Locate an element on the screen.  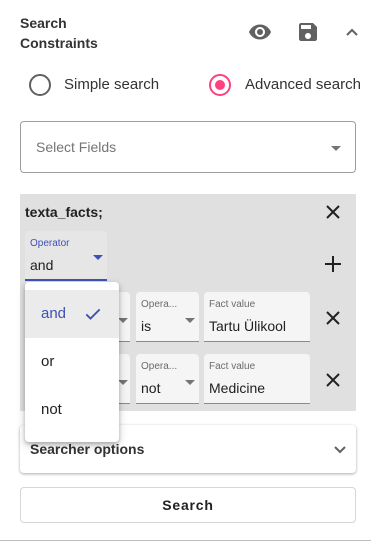
search-button: Search is located at coordinates (188, 505).